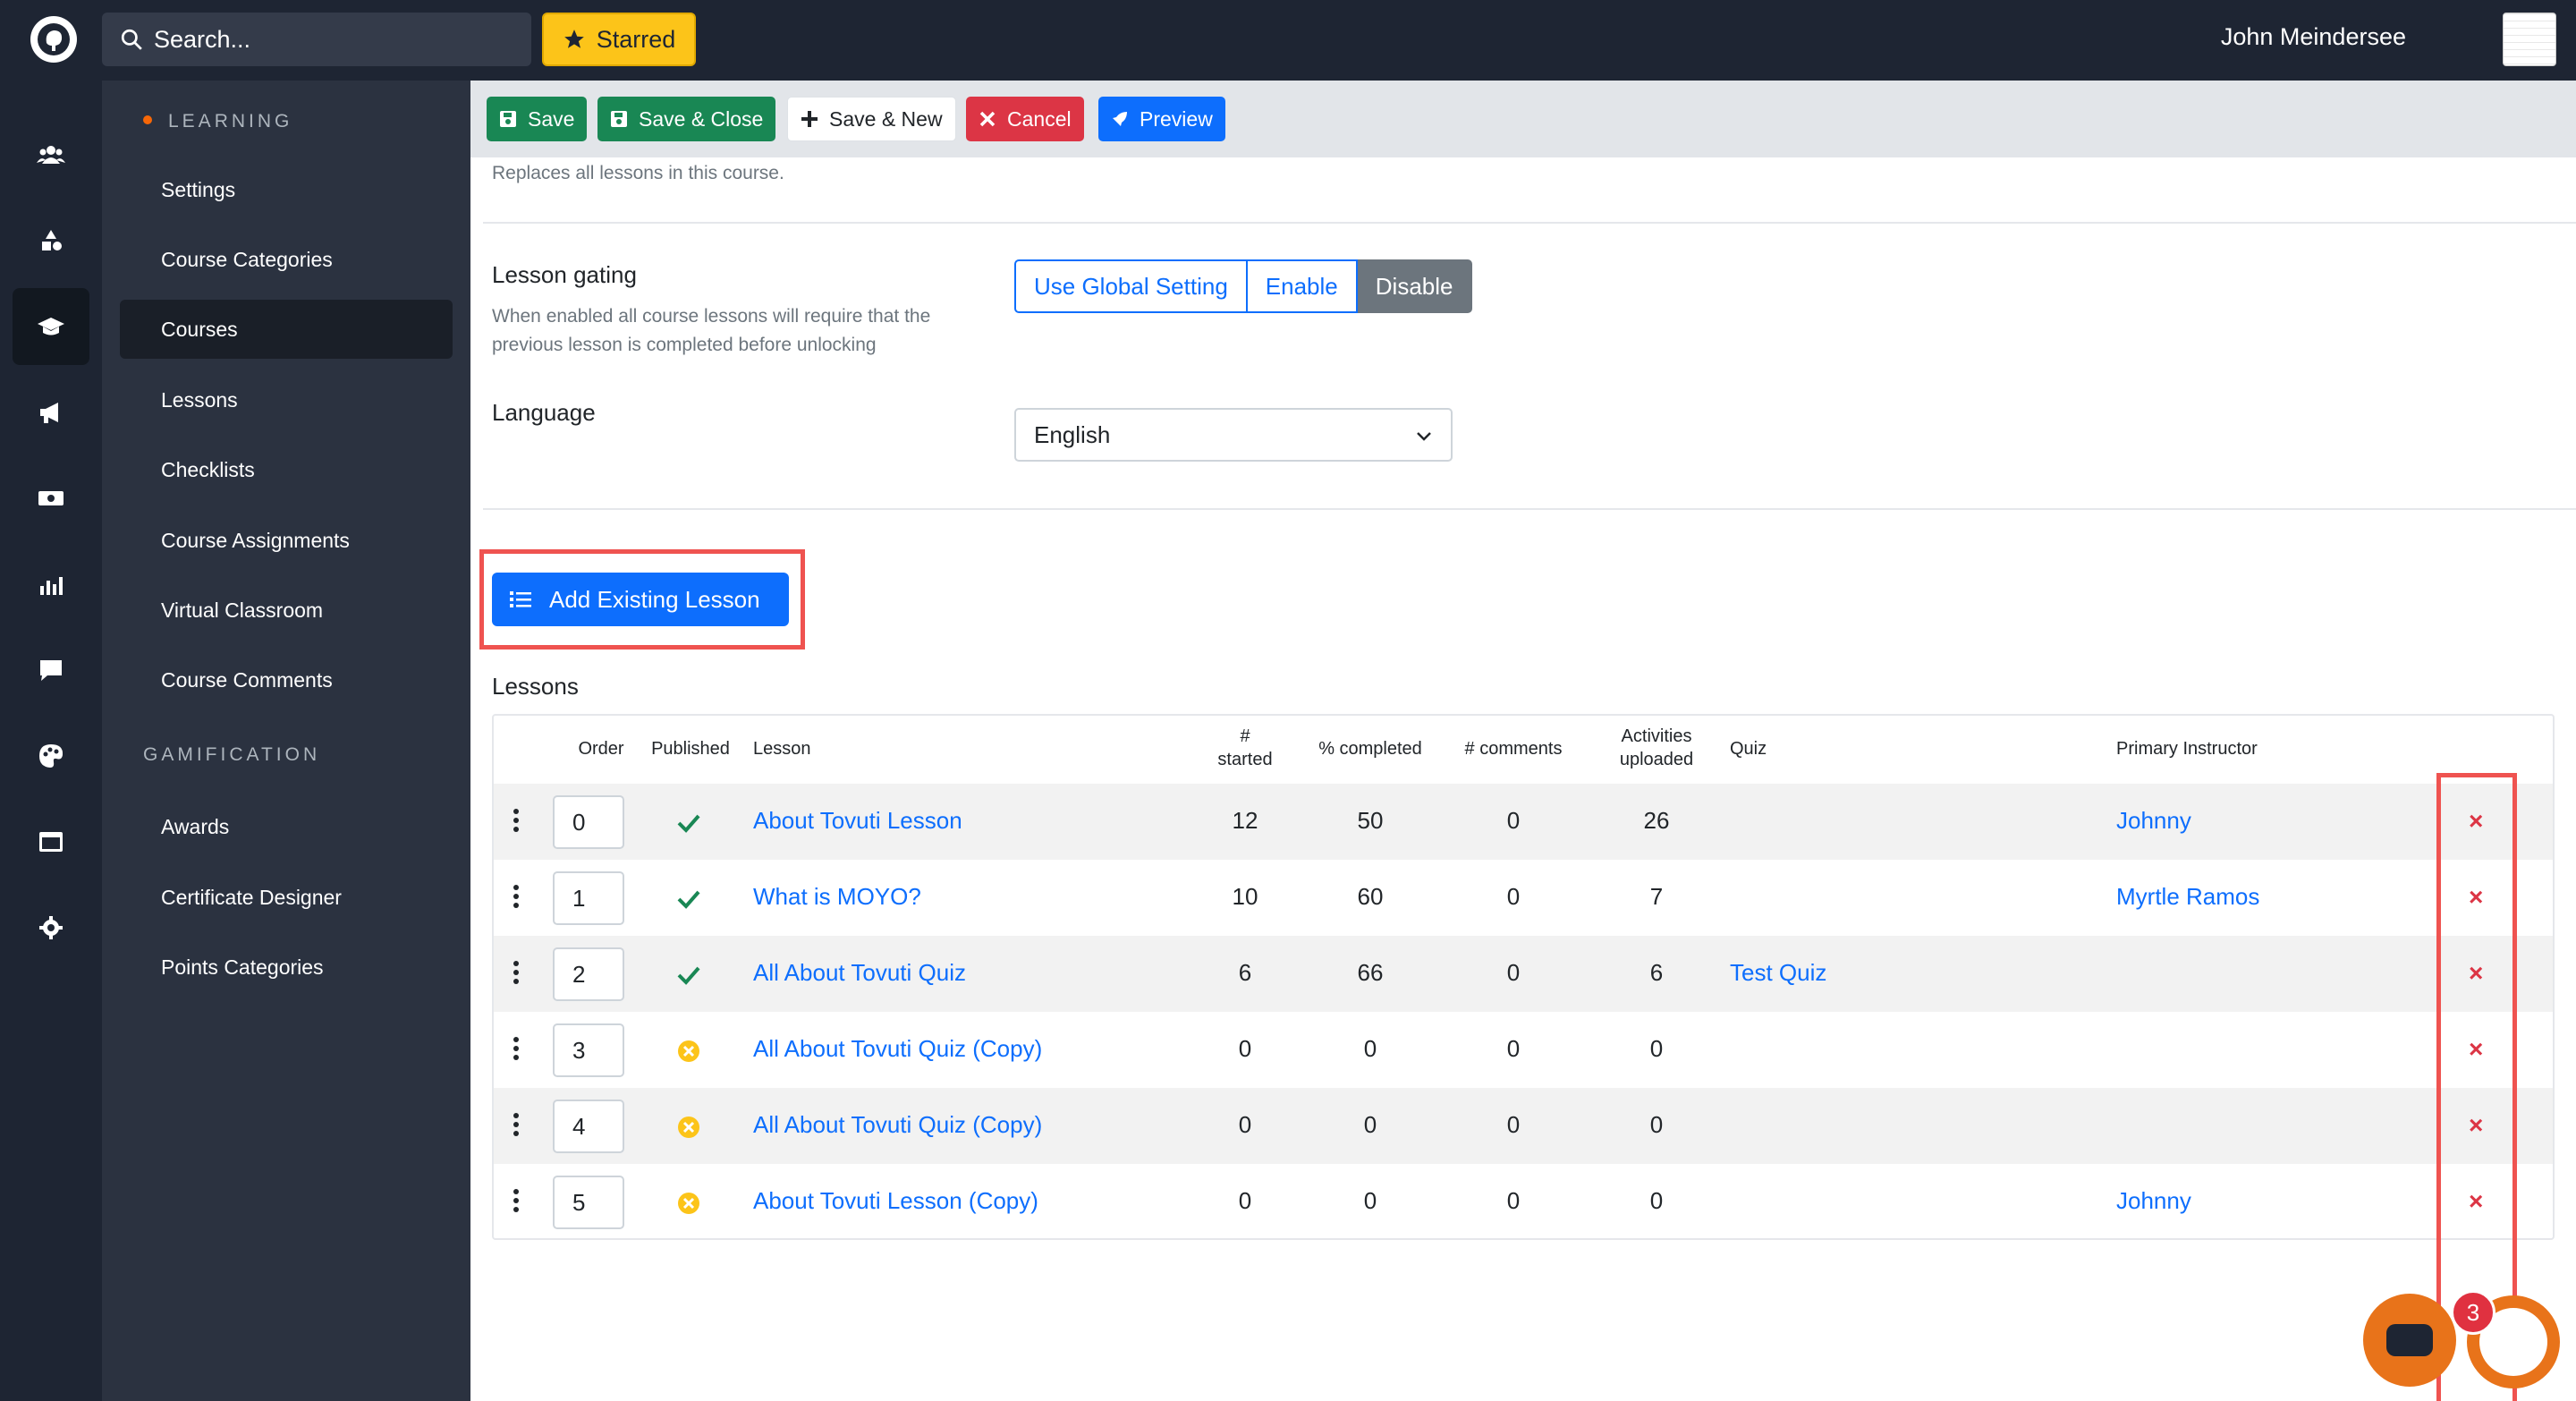  I want to click on header-lesson: Lesson, so click(782, 748).